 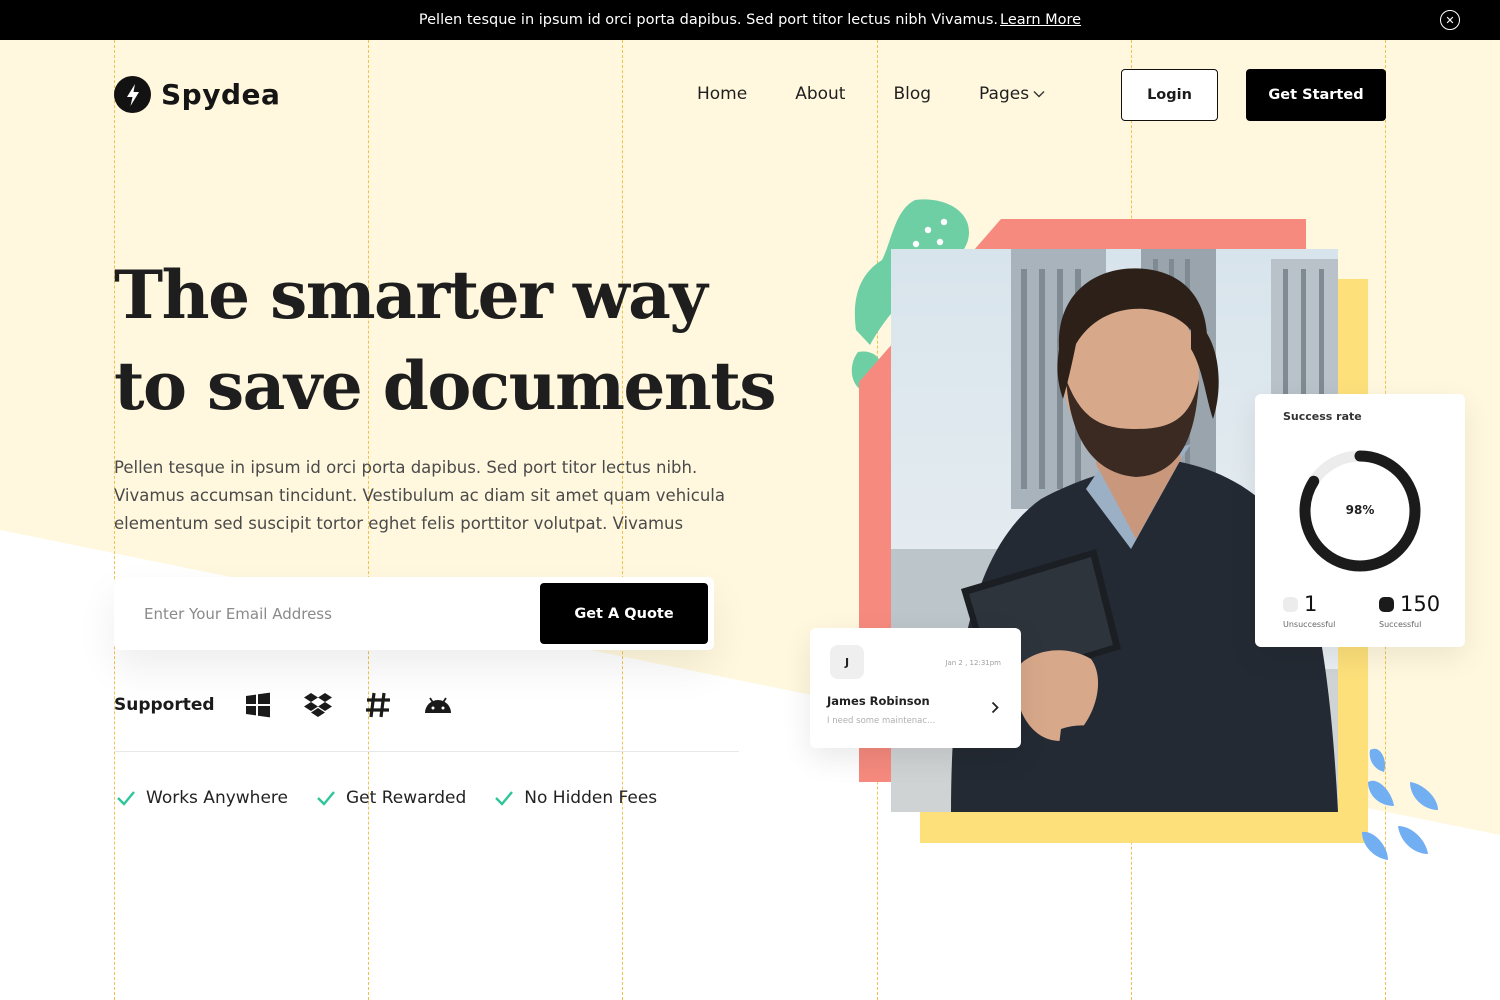 I want to click on successful-stat: 150, so click(x=1409, y=604).